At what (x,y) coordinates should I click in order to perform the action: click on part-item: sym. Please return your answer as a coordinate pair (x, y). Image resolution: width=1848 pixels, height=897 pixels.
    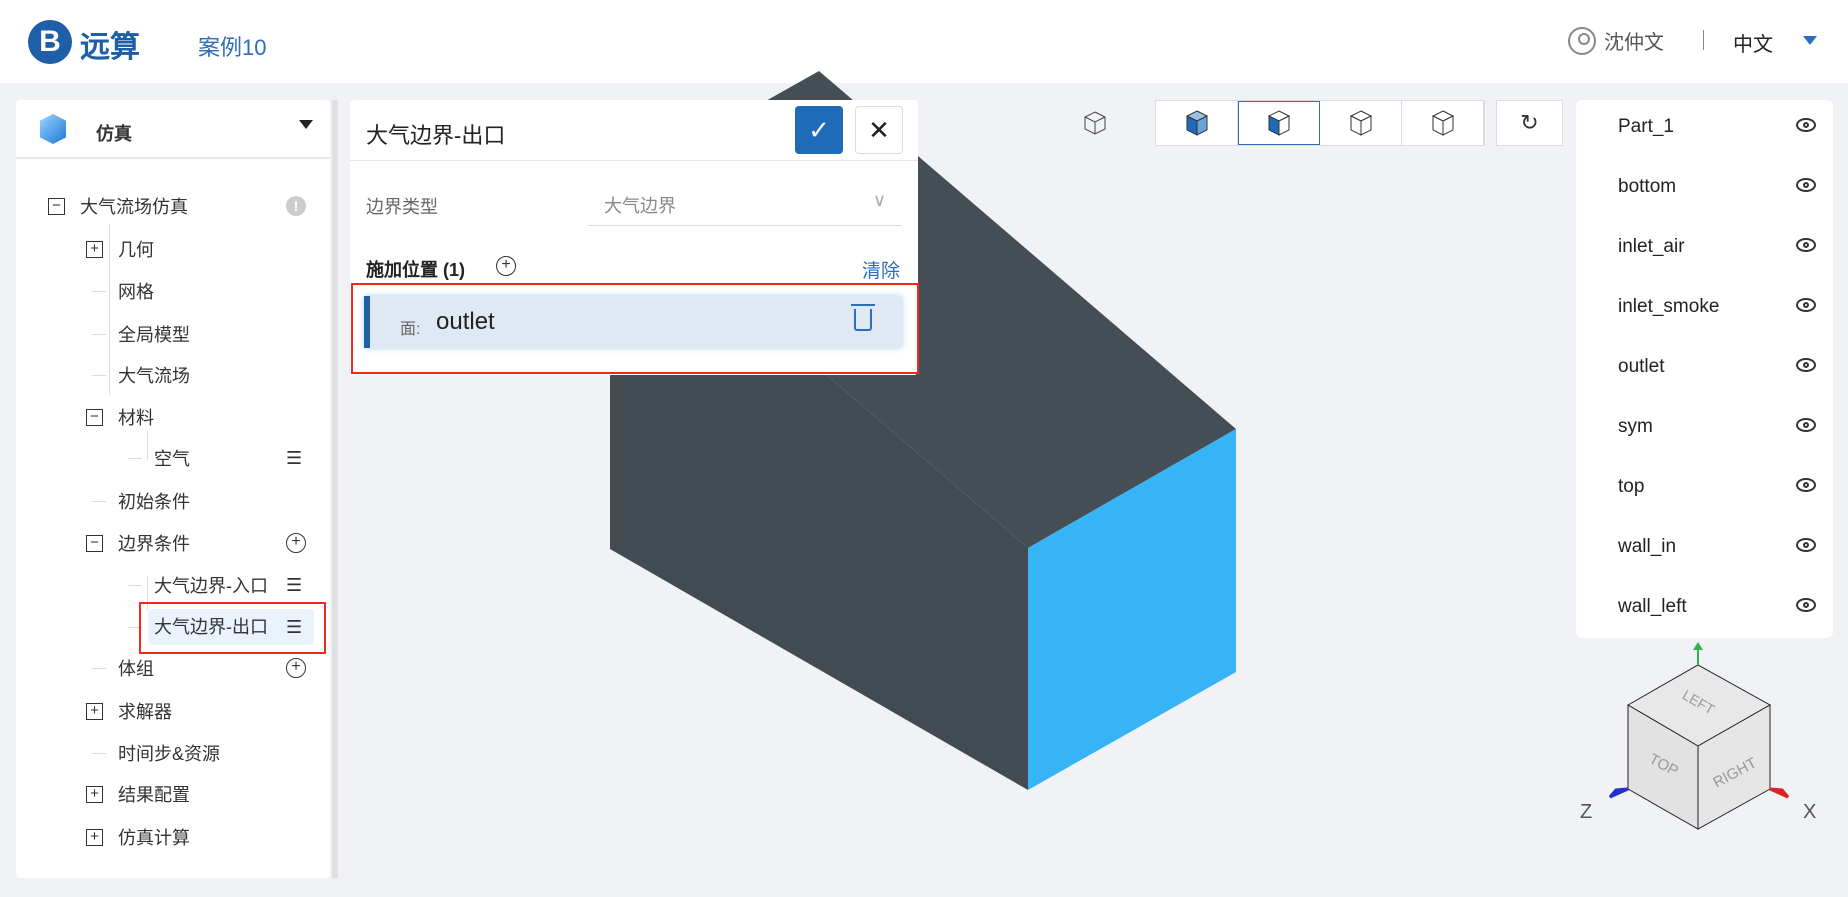
    Looking at the image, I should click on (1718, 427).